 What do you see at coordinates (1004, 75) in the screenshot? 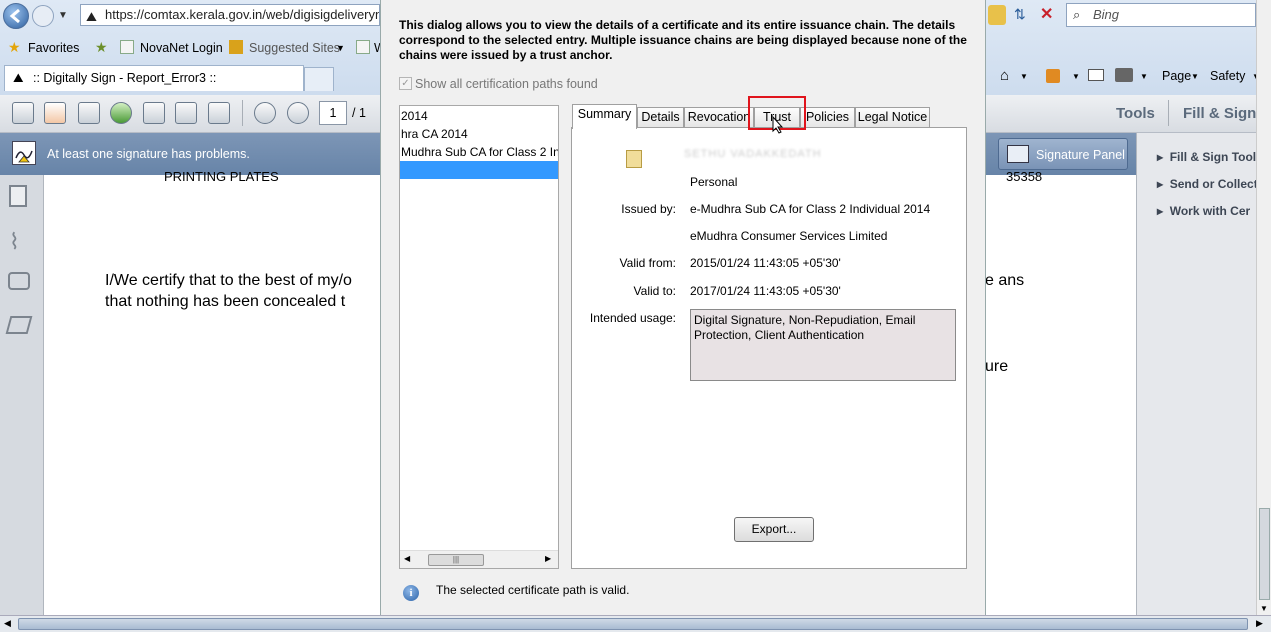
I see `home-icon: ⌂` at bounding box center [1004, 75].